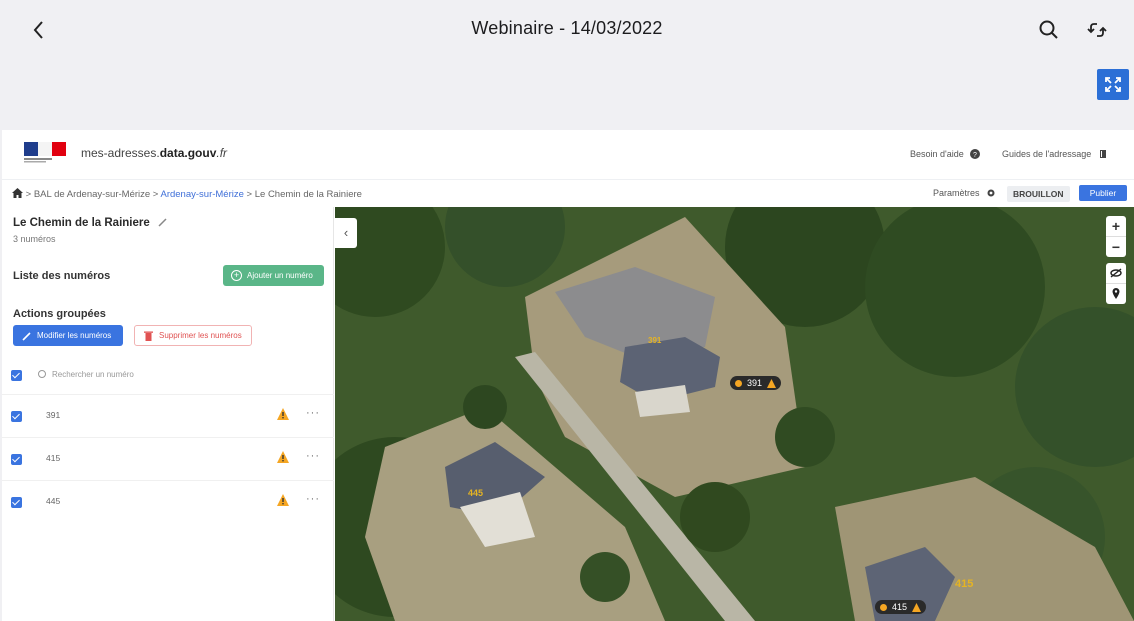 Image resolution: width=1134 pixels, height=621 pixels. What do you see at coordinates (92, 194) in the screenshot?
I see `breadcrumb-bal: BAL de Ardenay-sur-Mérize` at bounding box center [92, 194].